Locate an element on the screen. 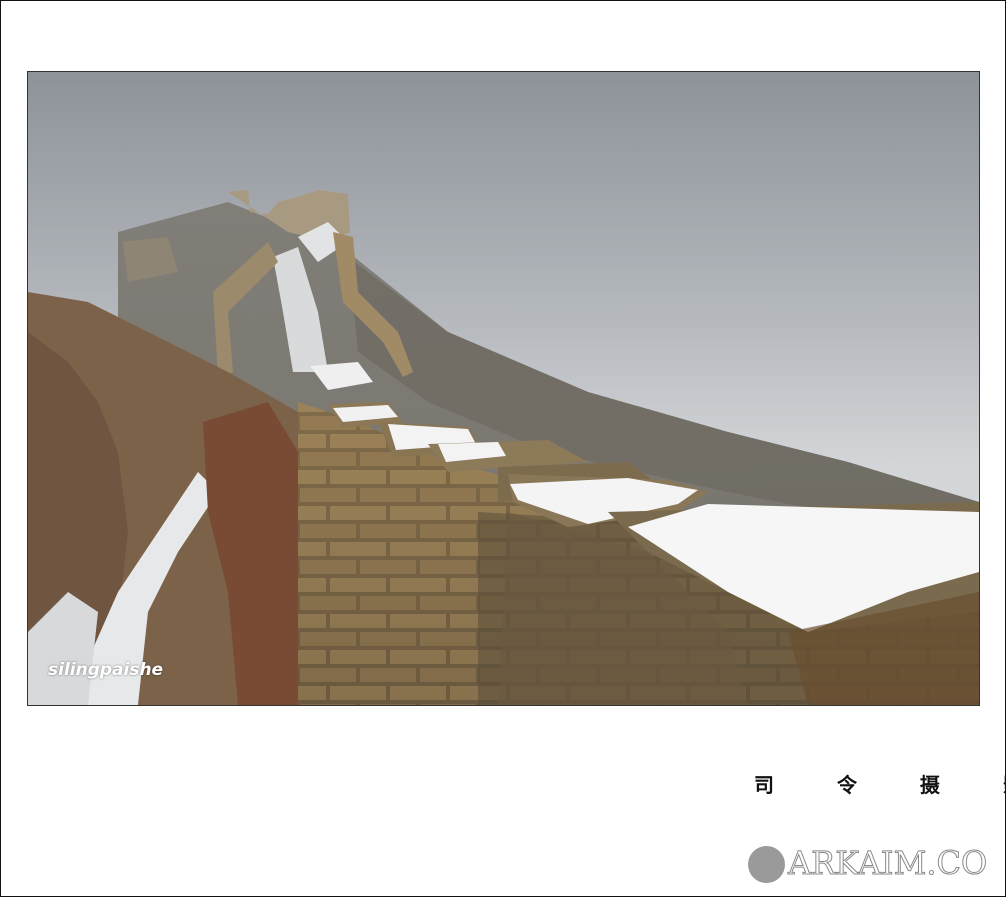 The image size is (1006, 897). photographer-signature: 司 令 摄 影 is located at coordinates (880, 785).